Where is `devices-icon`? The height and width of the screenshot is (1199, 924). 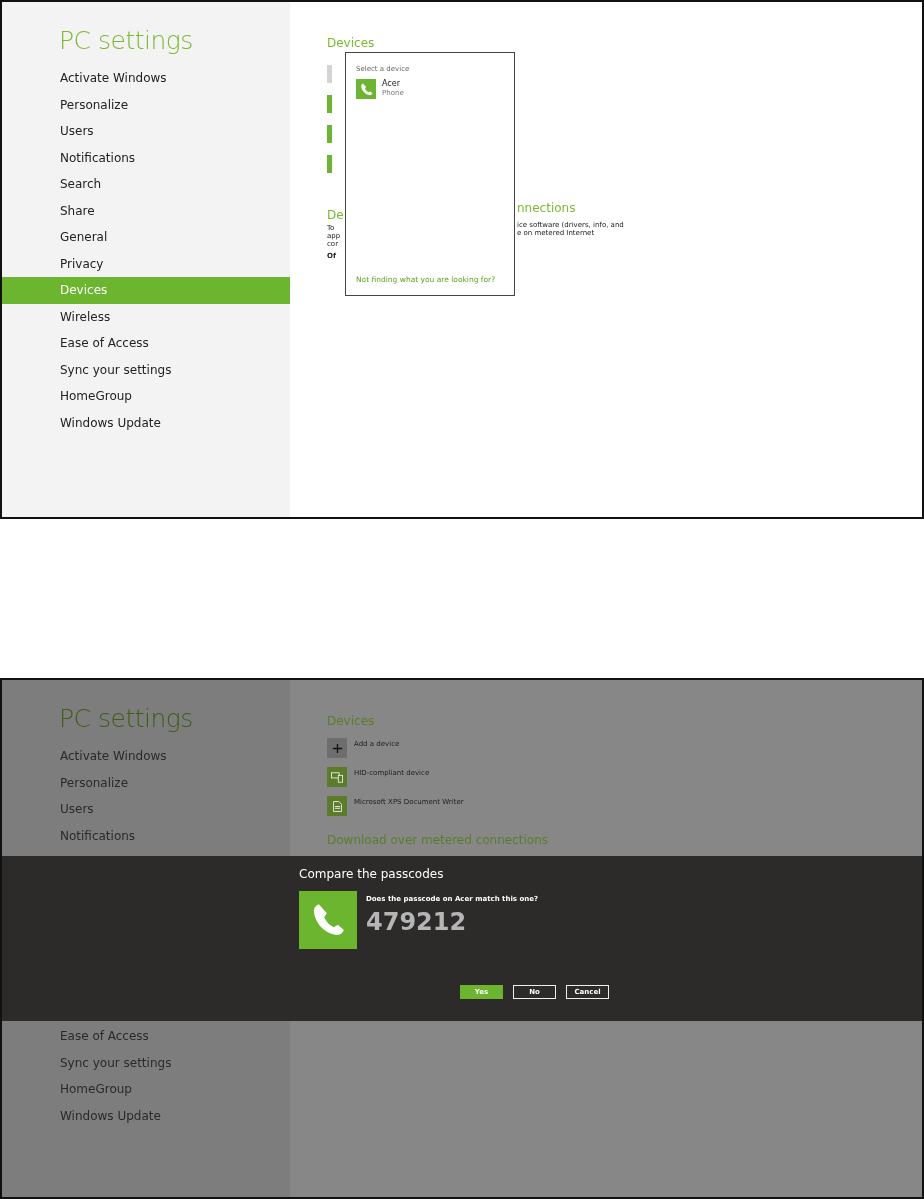
devices-icon is located at coordinates (337, 777).